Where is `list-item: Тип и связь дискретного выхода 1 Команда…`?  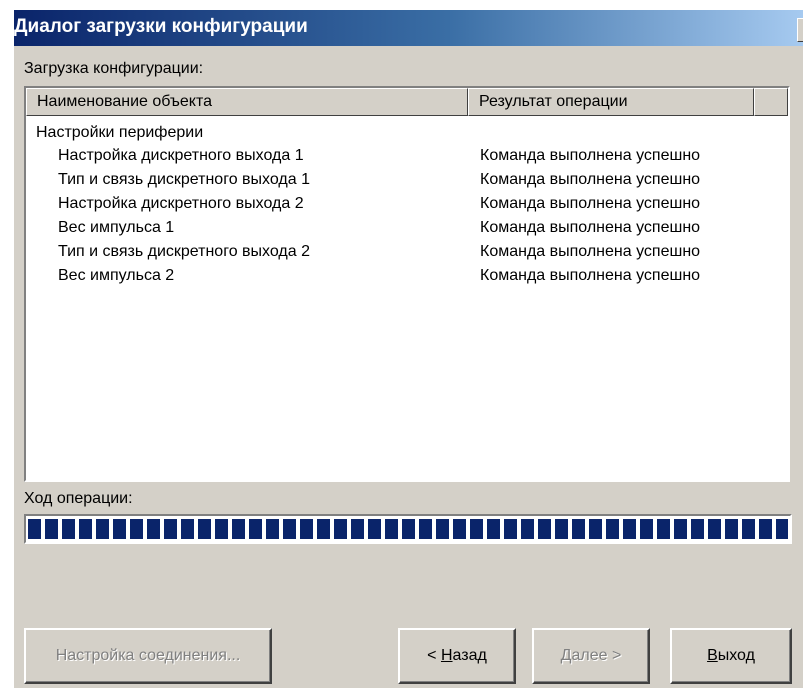 list-item: Тип и связь дискретного выхода 1 Команда… is located at coordinates (406, 182).